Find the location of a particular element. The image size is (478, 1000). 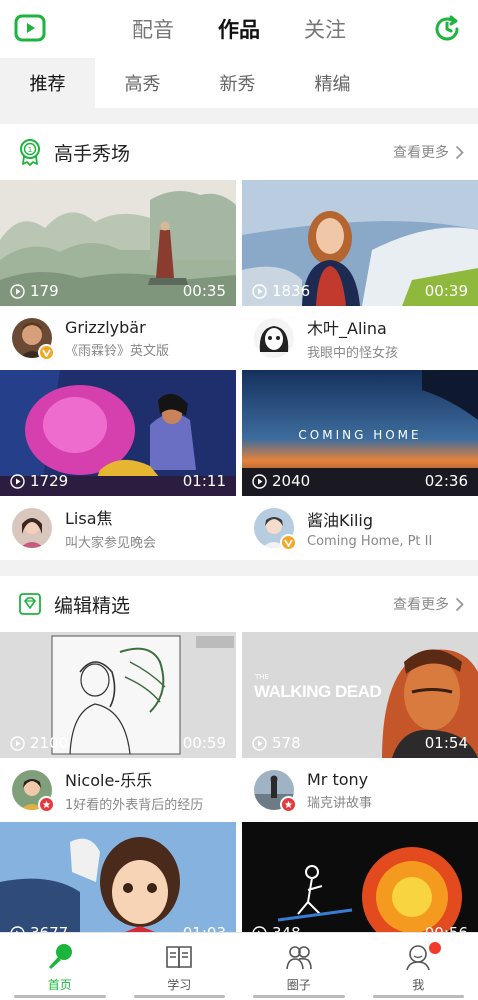

video-info: Mr tony 瑞克讲故事 is located at coordinates (360, 790).